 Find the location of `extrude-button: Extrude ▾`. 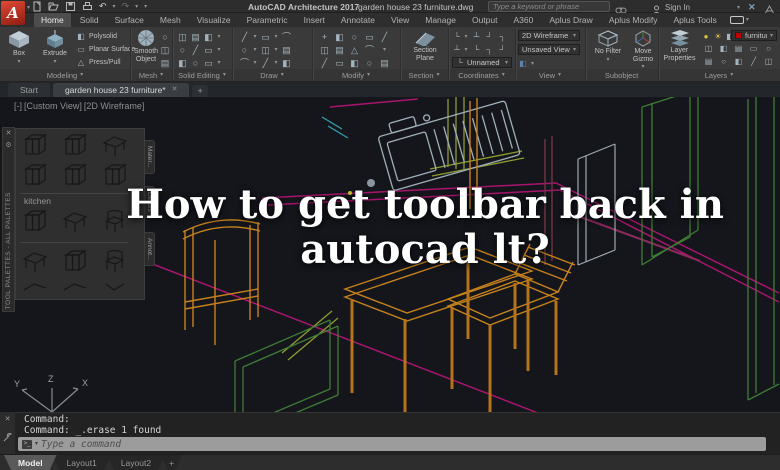

extrude-button: Extrude ▾ is located at coordinates (55, 47).